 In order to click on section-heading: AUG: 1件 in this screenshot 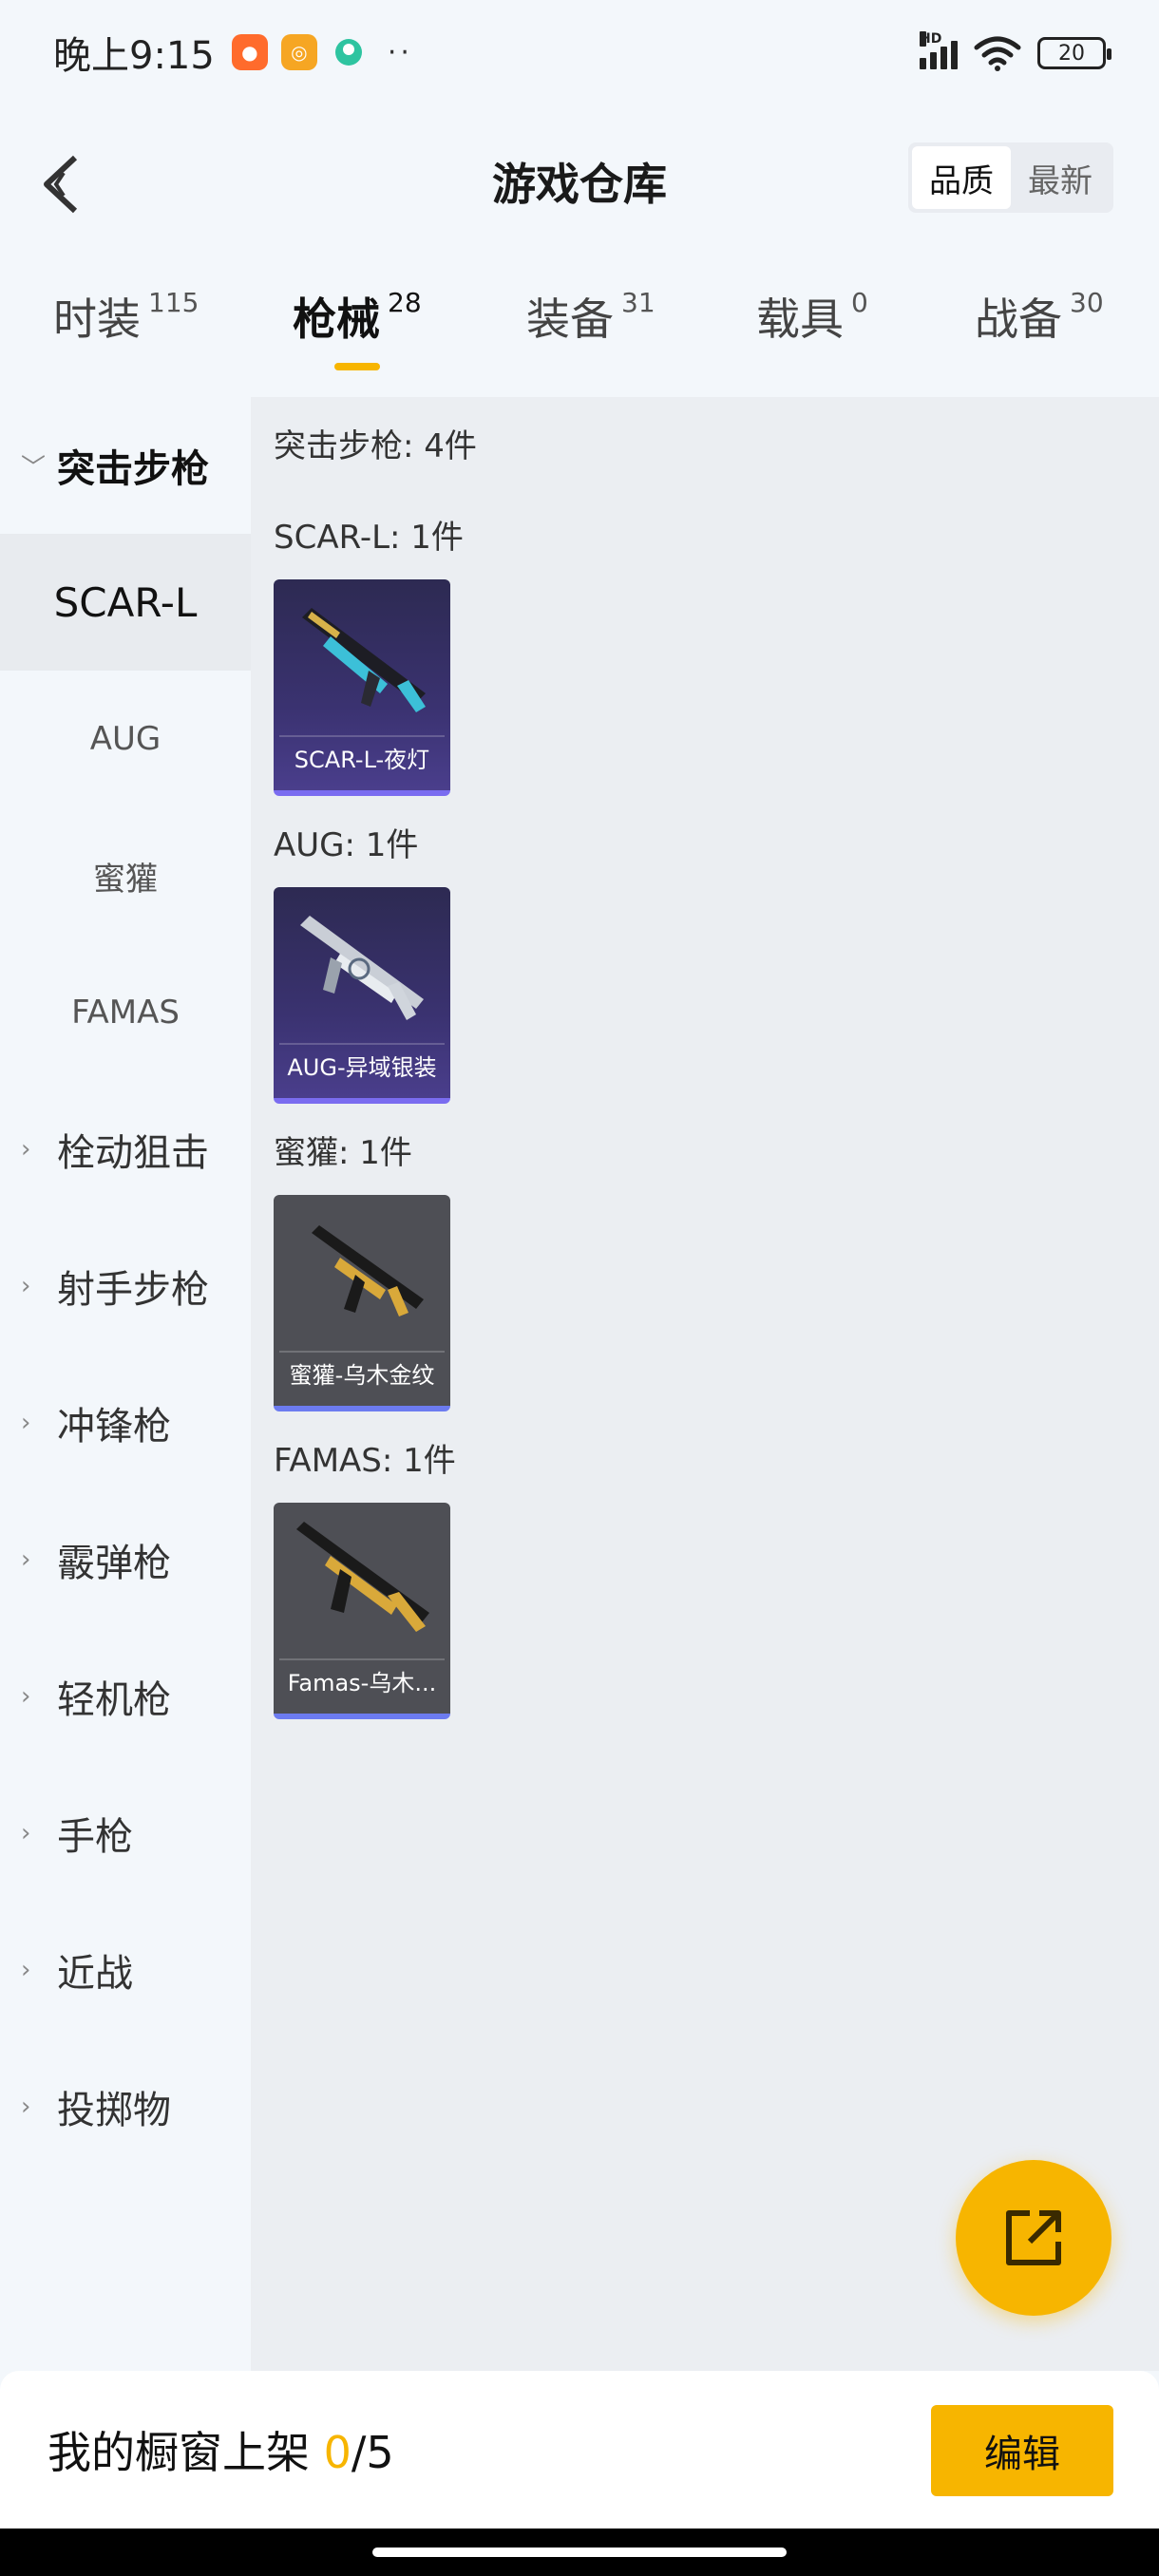, I will do `click(346, 845)`.